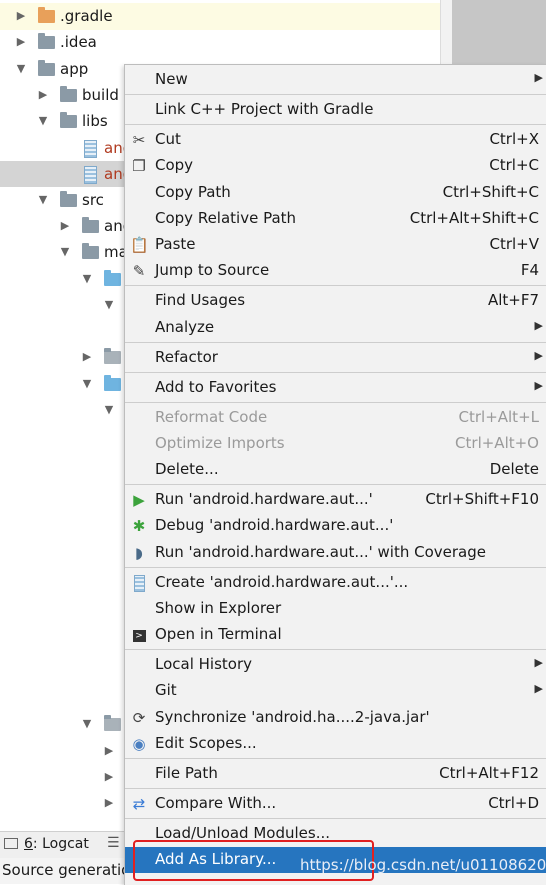 This screenshot has height=885, width=546. What do you see at coordinates (168, 139) in the screenshot?
I see `menu-item-label: Cut` at bounding box center [168, 139].